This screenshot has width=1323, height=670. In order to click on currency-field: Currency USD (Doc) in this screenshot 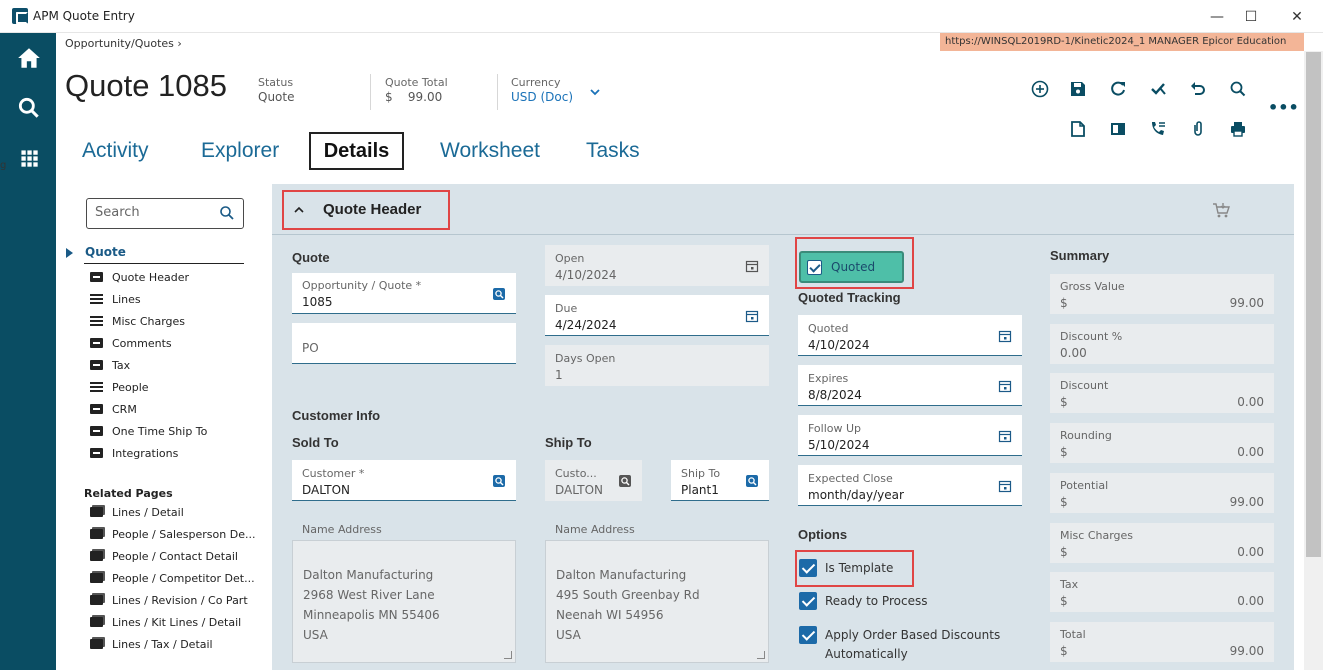, I will do `click(542, 90)`.